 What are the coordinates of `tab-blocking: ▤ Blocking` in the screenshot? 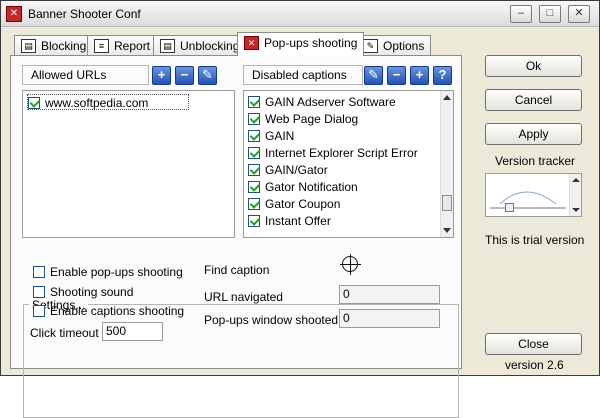 It's located at (54, 45).